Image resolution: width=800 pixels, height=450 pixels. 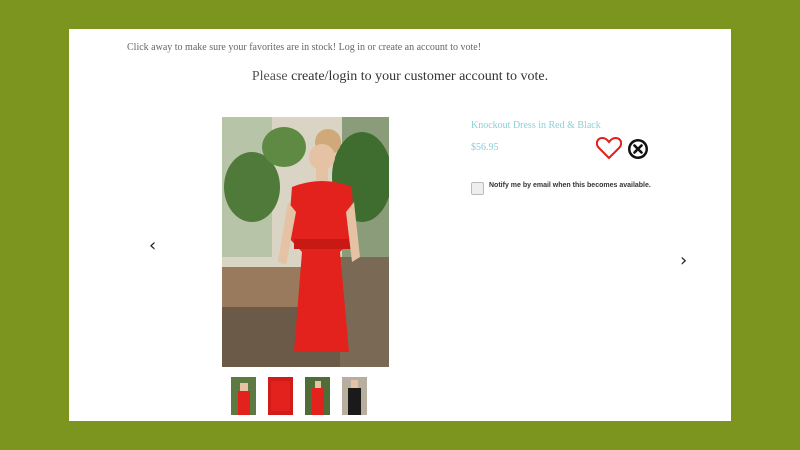 What do you see at coordinates (305, 242) in the screenshot?
I see `product-image` at bounding box center [305, 242].